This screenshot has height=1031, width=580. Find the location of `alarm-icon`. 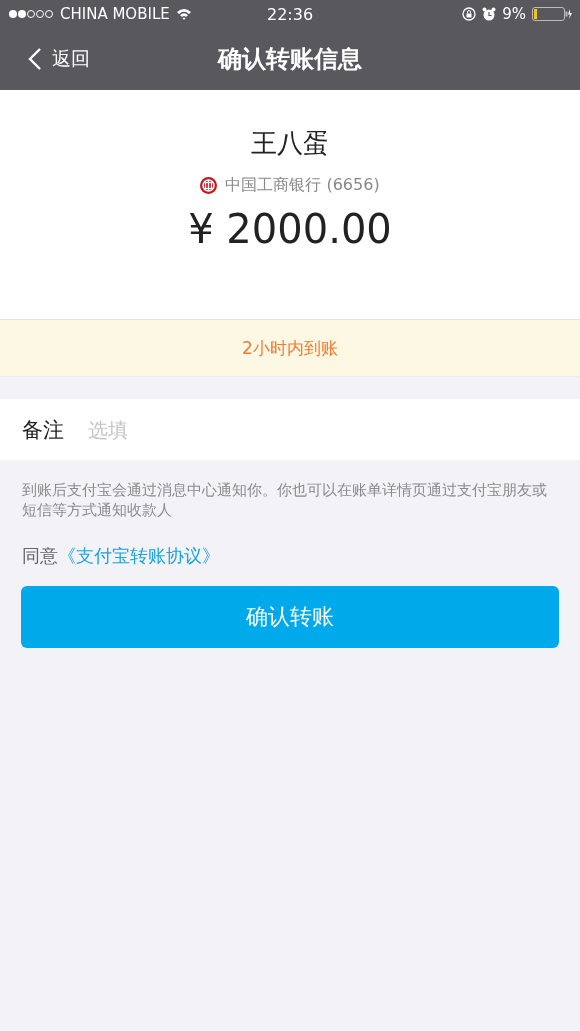

alarm-icon is located at coordinates (489, 14).